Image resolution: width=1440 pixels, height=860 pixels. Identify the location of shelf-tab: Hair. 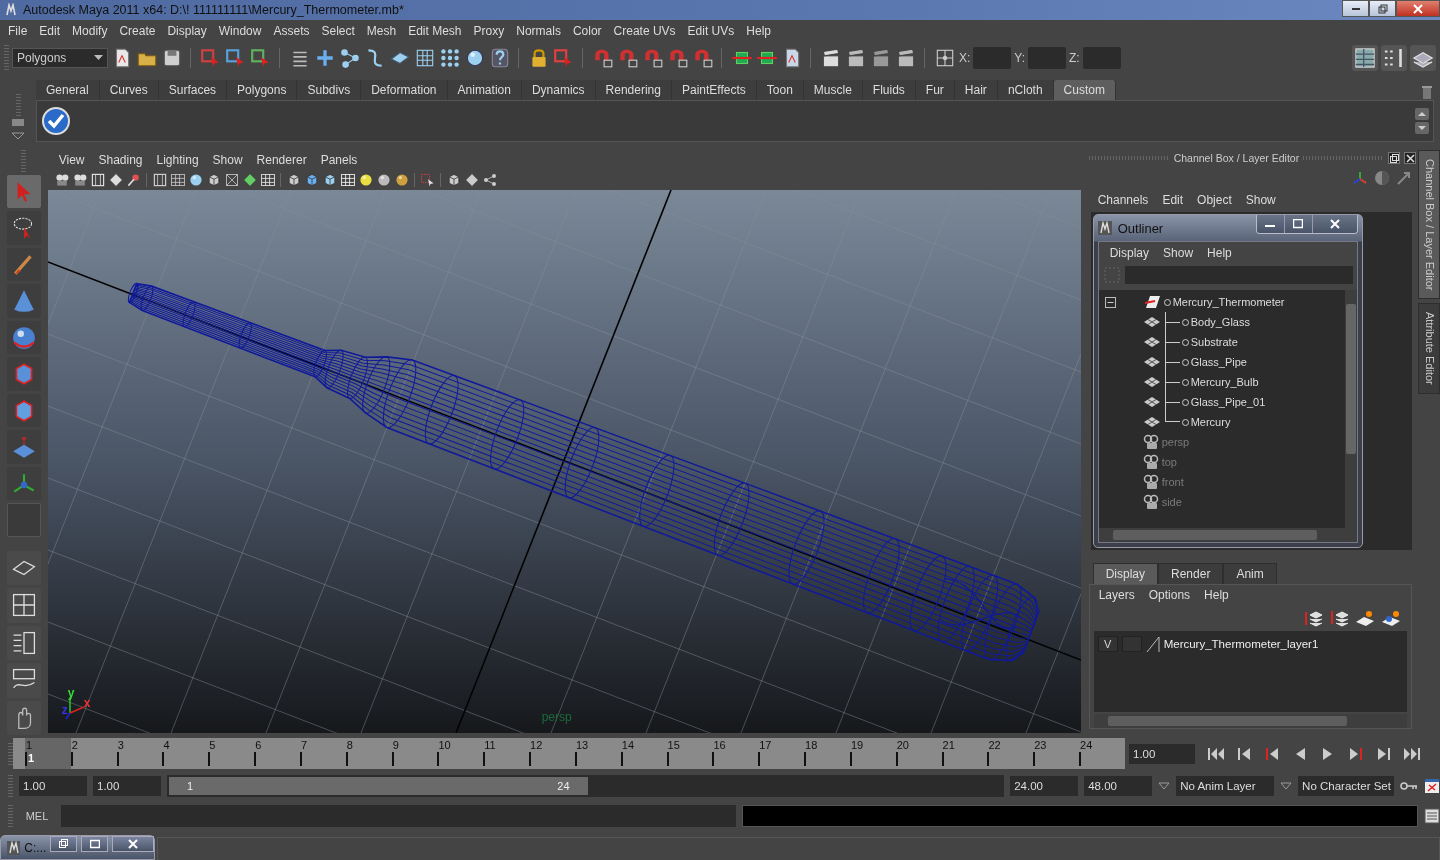
(976, 90).